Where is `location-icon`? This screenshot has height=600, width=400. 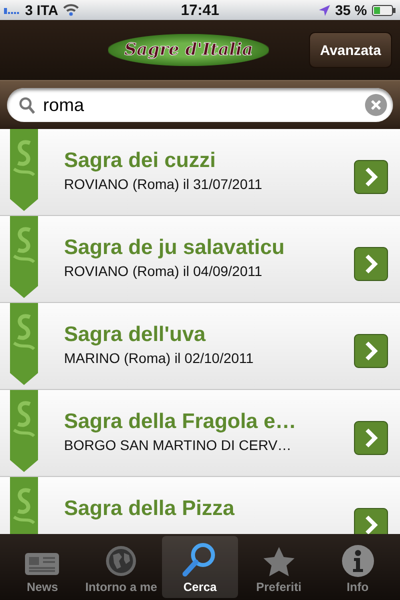
location-icon is located at coordinates (324, 10).